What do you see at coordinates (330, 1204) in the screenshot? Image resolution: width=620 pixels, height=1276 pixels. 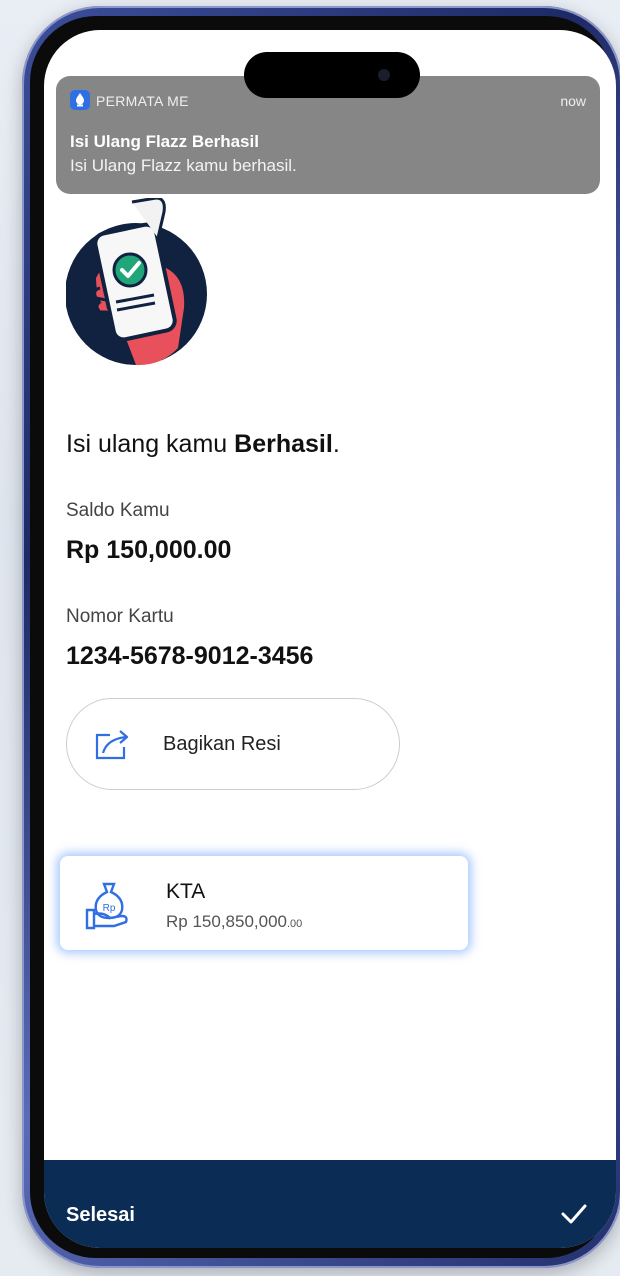 I see `done-bar: Selesai` at bounding box center [330, 1204].